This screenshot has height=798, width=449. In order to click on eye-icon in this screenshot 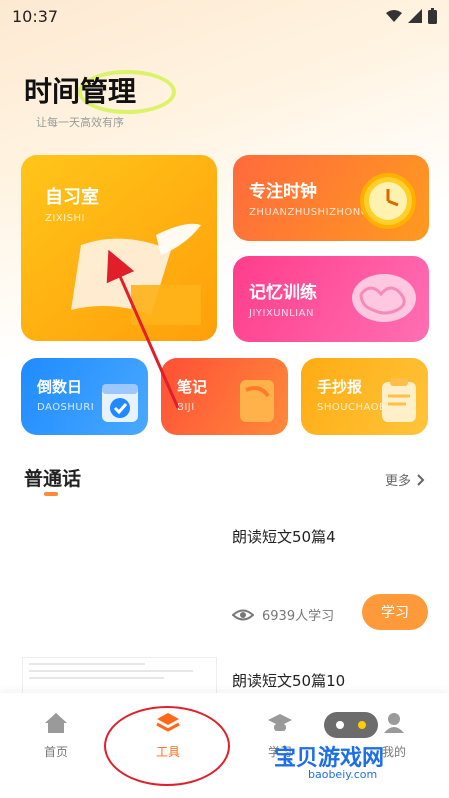, I will do `click(243, 614)`.